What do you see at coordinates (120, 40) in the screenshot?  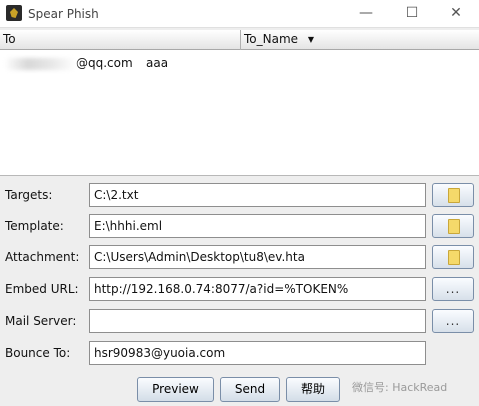 I see `column-header-to: To` at bounding box center [120, 40].